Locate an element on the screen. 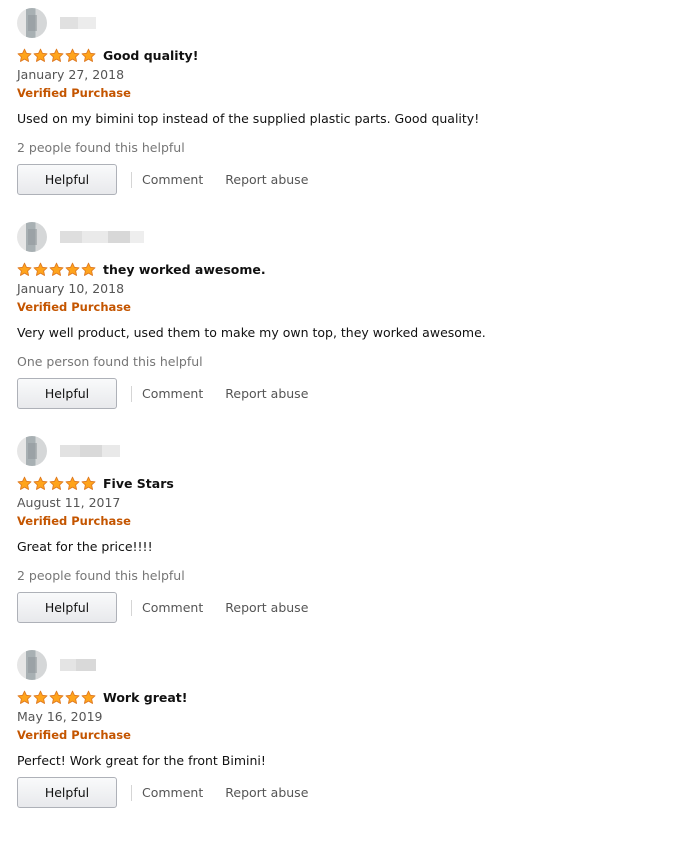 The height and width of the screenshot is (860, 675). rating-line: Good quality! is located at coordinates (107, 55).